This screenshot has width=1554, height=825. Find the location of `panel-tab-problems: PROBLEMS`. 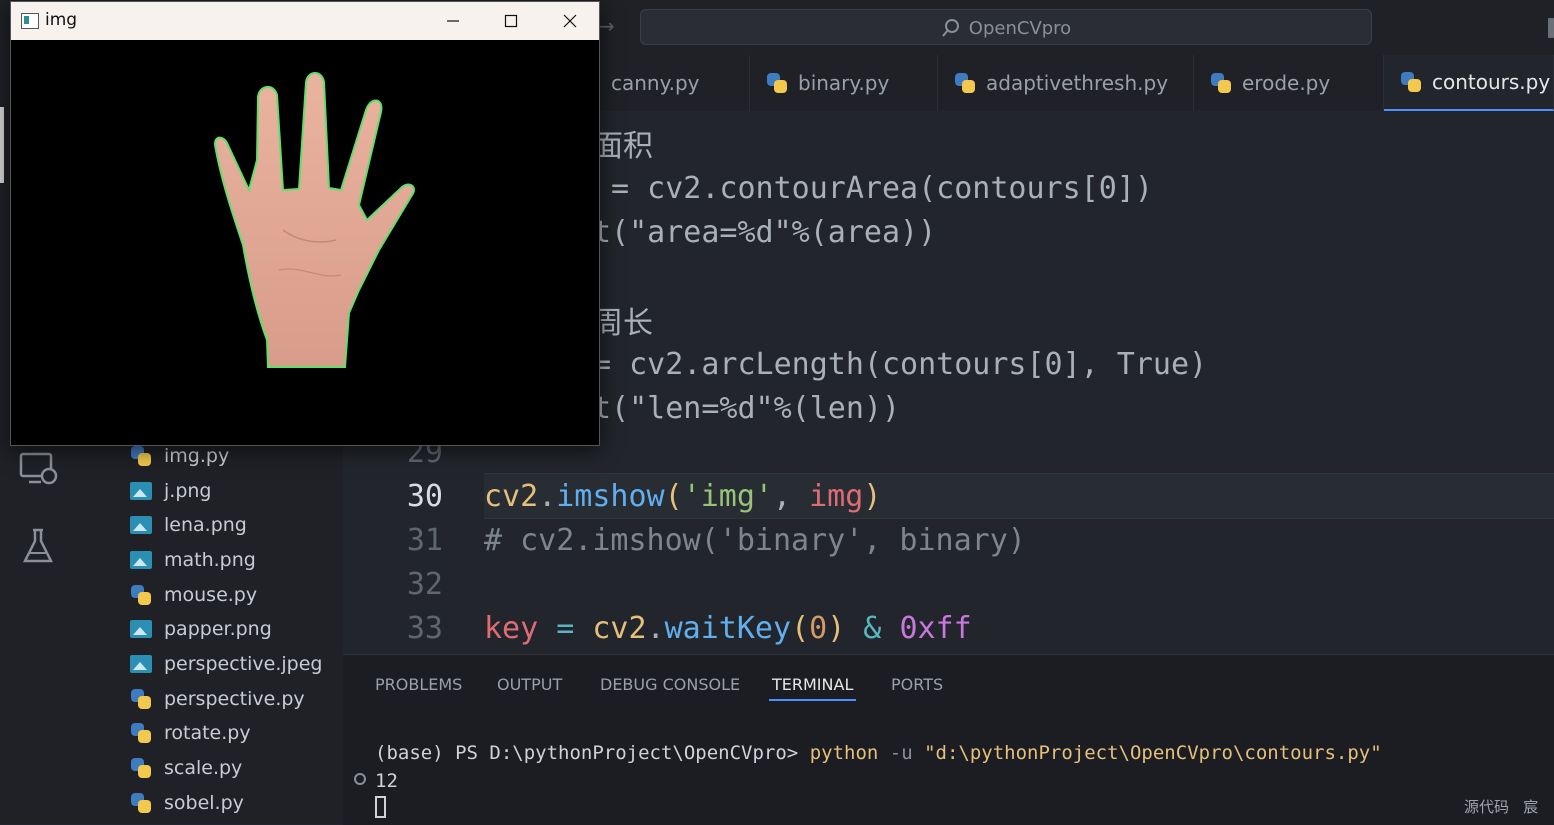

panel-tab-problems: PROBLEMS is located at coordinates (418, 684).